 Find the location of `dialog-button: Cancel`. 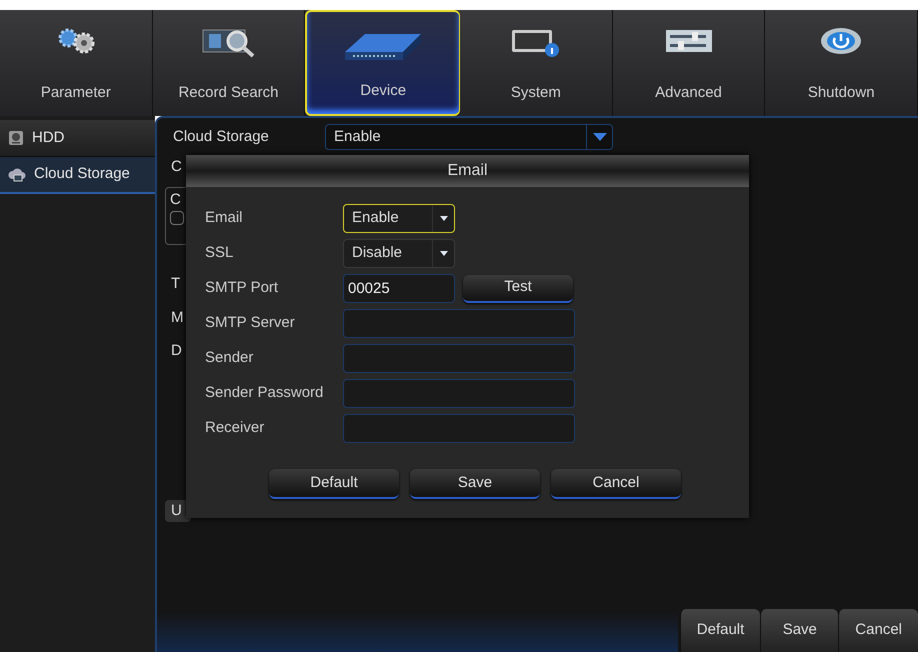

dialog-button: Cancel is located at coordinates (616, 484).